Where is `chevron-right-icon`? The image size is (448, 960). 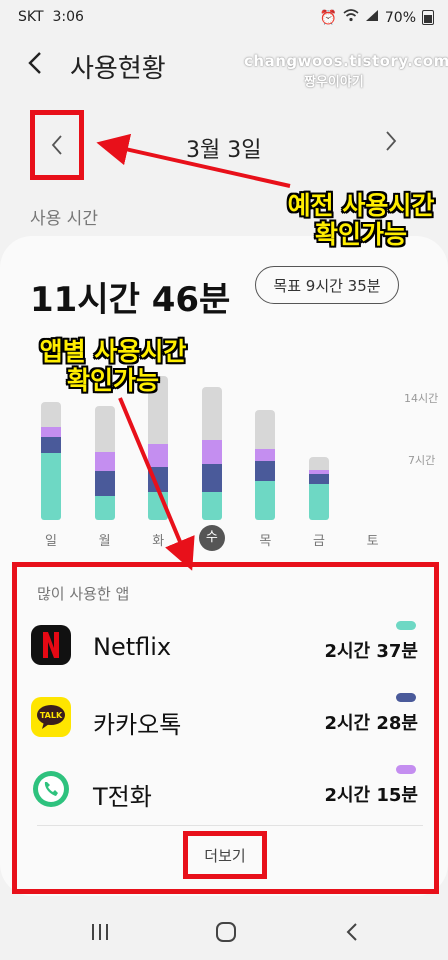 chevron-right-icon is located at coordinates (391, 141).